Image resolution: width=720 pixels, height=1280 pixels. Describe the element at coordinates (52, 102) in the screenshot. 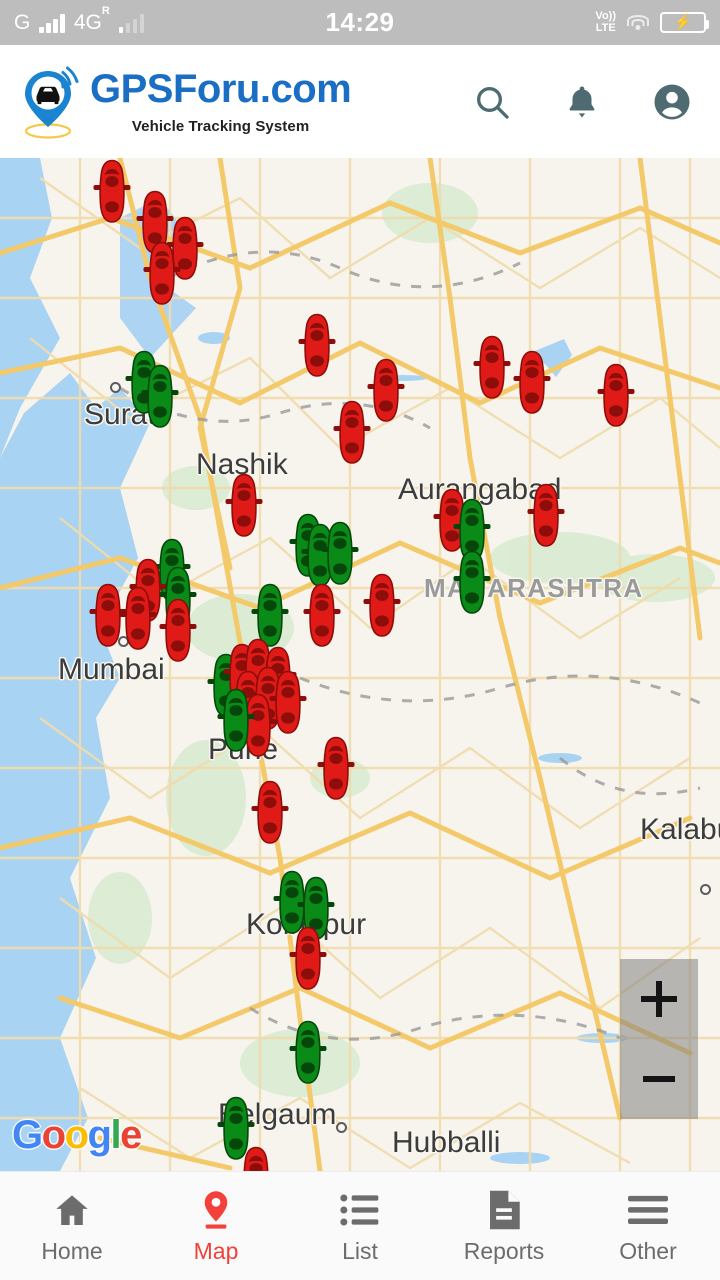

I see `gps-pin-car-icon` at that location.